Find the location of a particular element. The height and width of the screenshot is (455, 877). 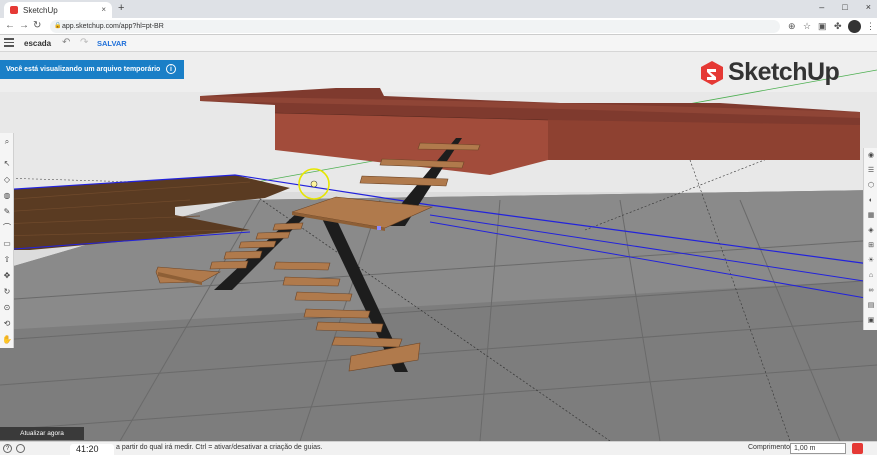

close-window-button: × is located at coordinates (868, 7).